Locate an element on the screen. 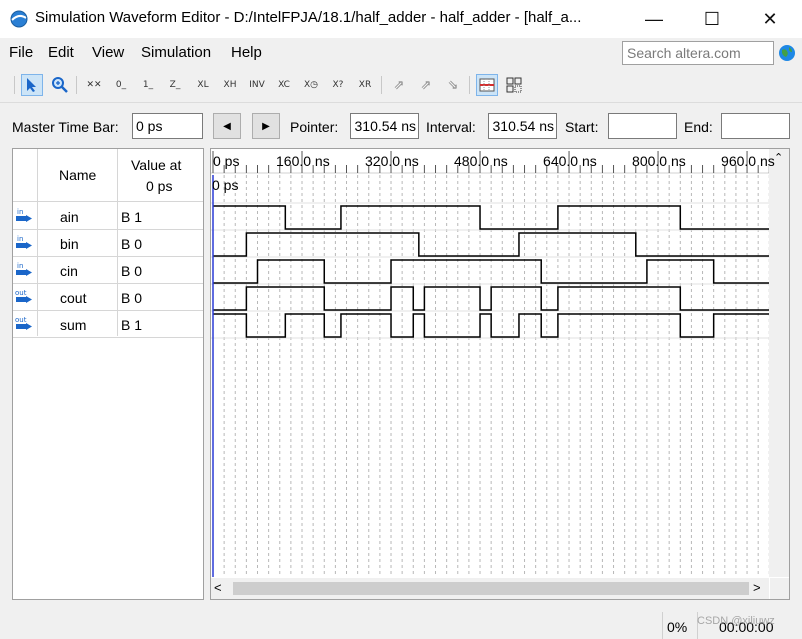 The image size is (802, 639). random-value-button: XR is located at coordinates (365, 85).